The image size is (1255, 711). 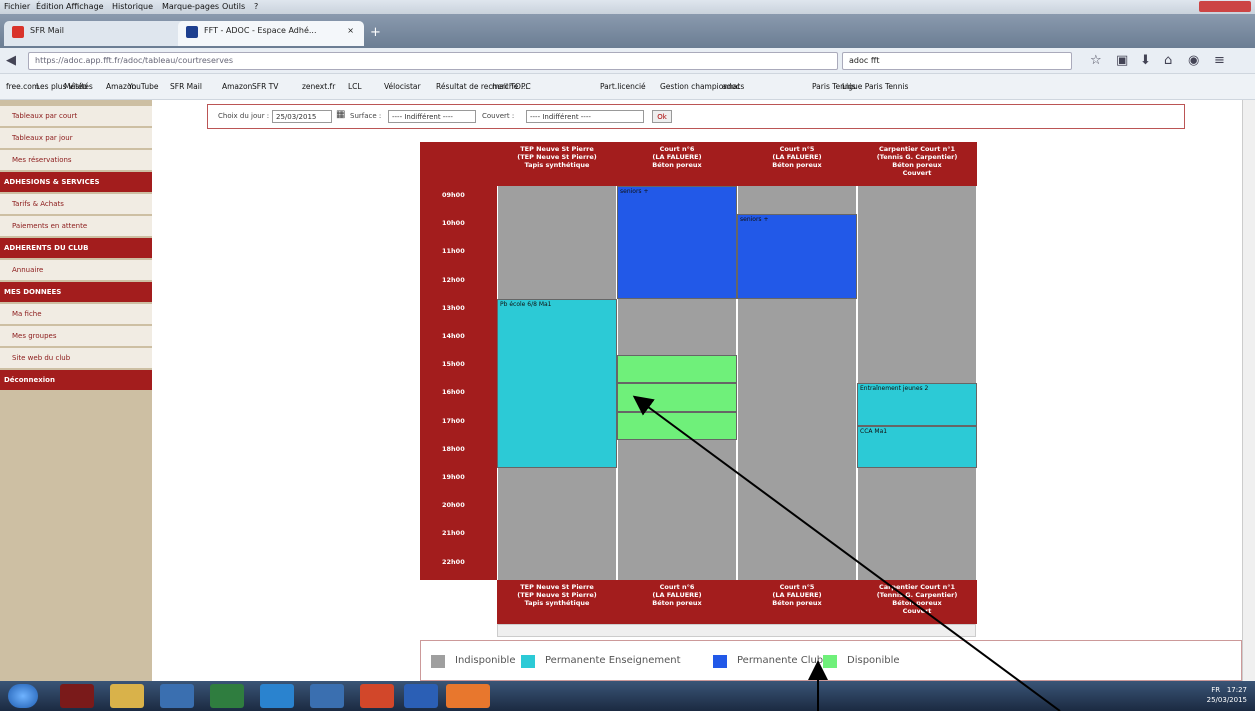 What do you see at coordinates (736, 630) in the screenshot?
I see `horizontal-scrollbar` at bounding box center [736, 630].